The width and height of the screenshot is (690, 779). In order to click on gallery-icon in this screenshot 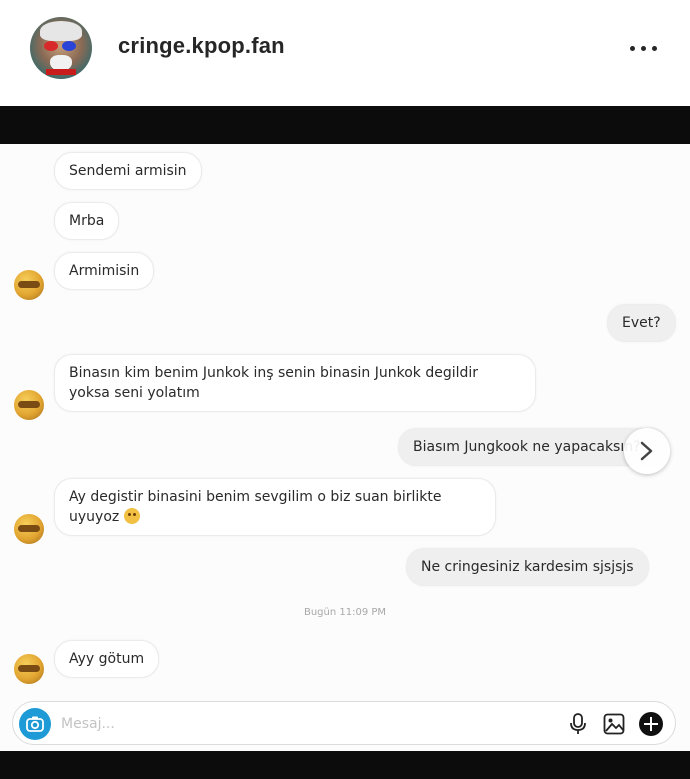, I will do `click(614, 724)`.